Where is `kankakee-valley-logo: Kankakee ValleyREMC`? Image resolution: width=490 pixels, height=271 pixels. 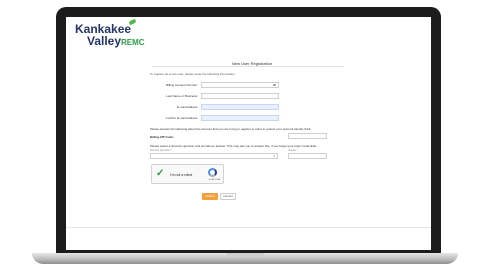 kankakee-valley-logo: Kankakee ValleyREMC is located at coordinates (110, 32).